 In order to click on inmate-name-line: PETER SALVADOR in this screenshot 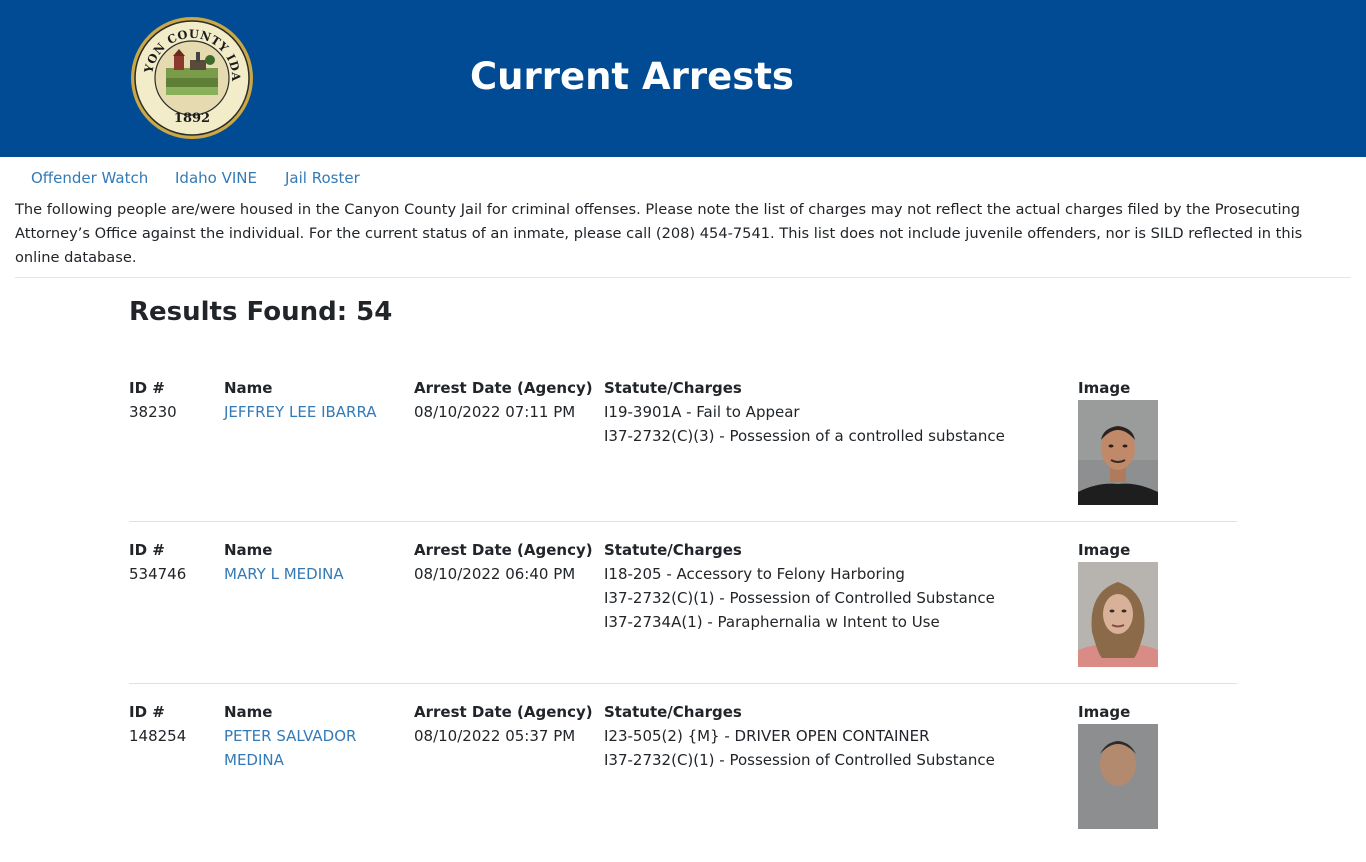, I will do `click(290, 736)`.